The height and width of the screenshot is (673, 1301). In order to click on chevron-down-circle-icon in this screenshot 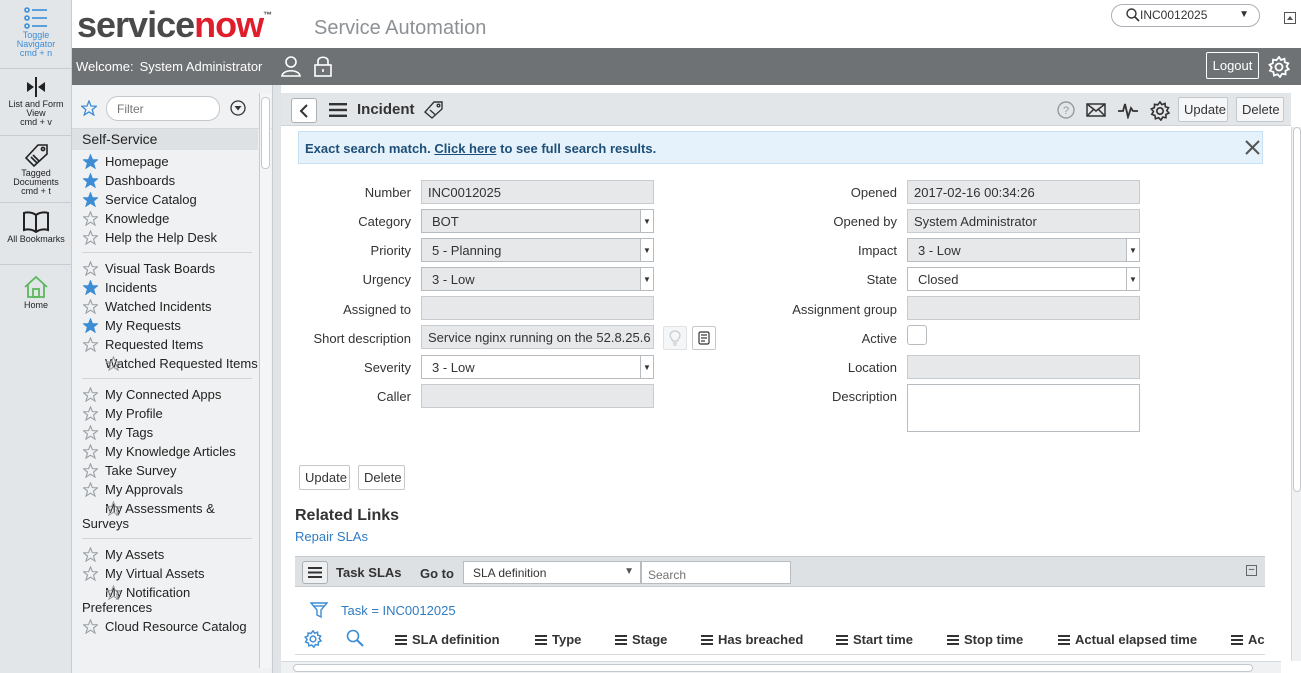, I will do `click(238, 108)`.